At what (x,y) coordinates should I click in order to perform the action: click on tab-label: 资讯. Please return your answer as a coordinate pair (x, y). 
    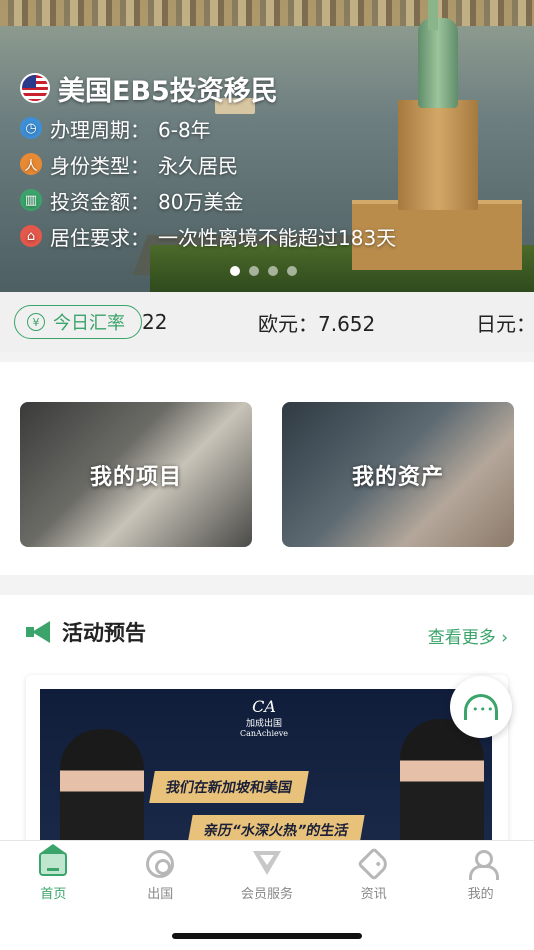
    Looking at the image, I should click on (373, 894).